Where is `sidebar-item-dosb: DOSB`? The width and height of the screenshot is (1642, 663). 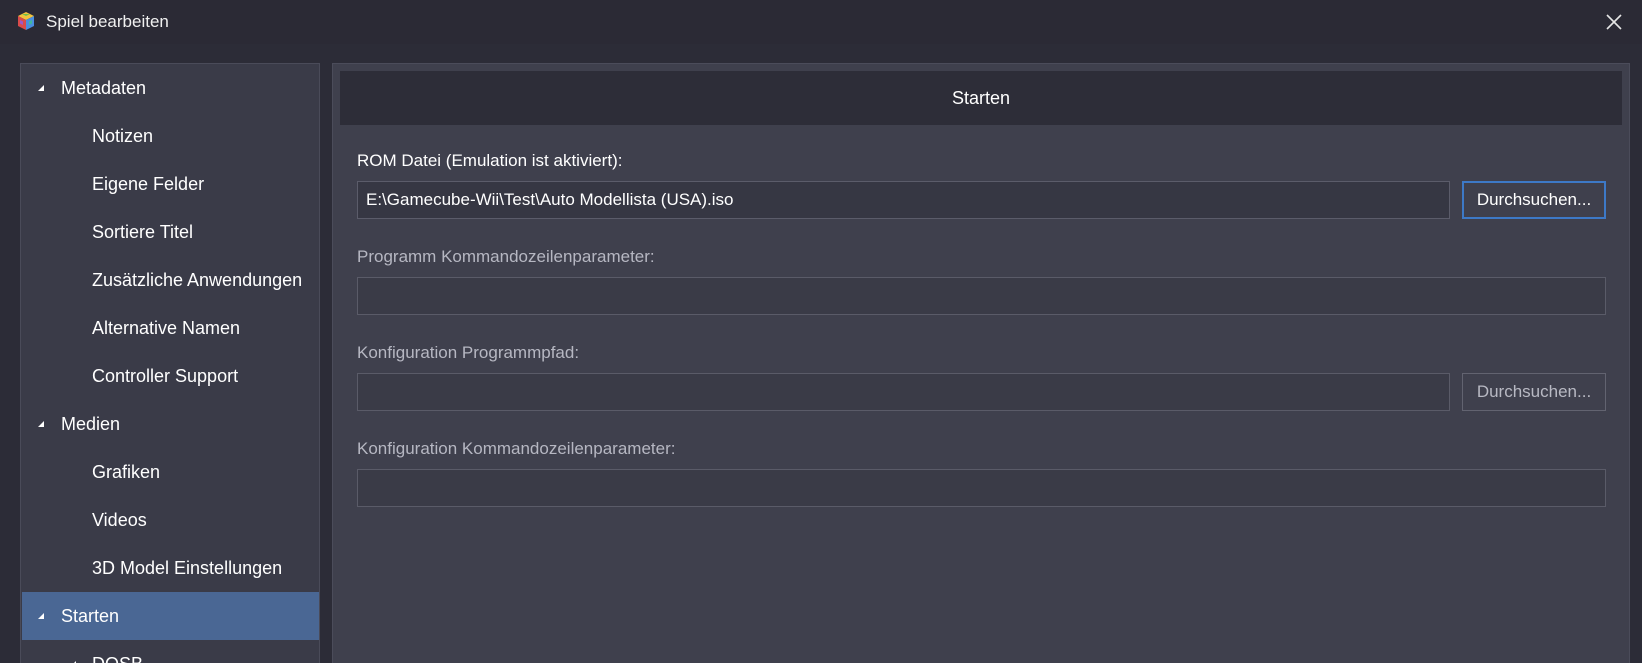 sidebar-item-dosb: DOSB is located at coordinates (170, 651).